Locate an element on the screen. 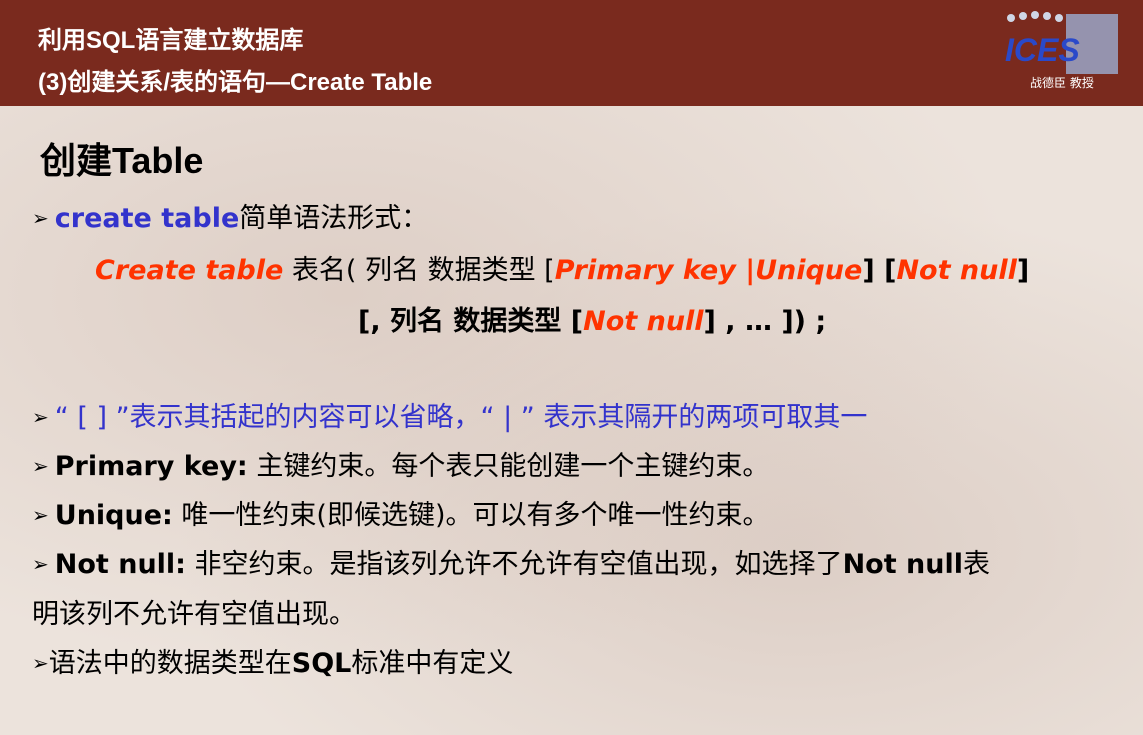 The width and height of the screenshot is (1143, 735). bullet-unique: ➢ Unique: 唯一性约束(即候选键)。可以有多个唯一性约束。 is located at coordinates (400, 512).